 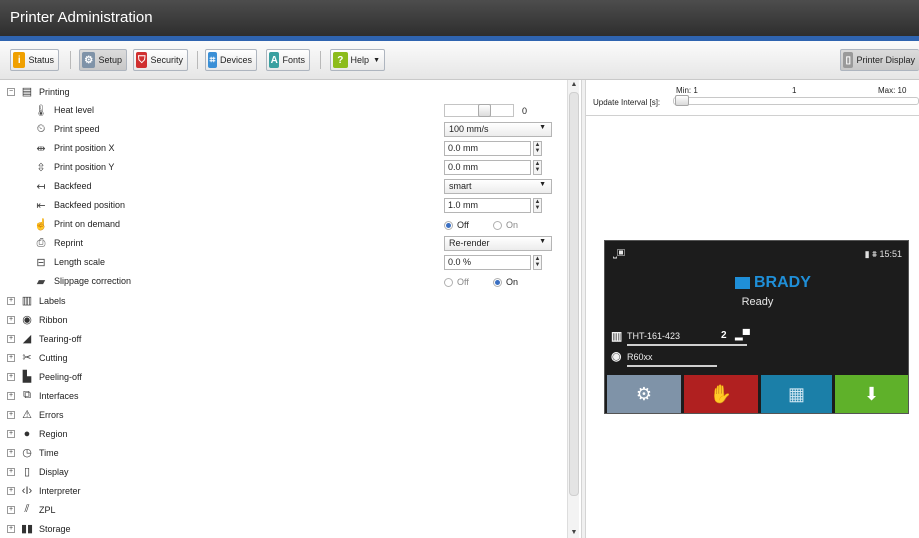 I want to click on select-value: 100 mm/s, so click(x=469, y=129).